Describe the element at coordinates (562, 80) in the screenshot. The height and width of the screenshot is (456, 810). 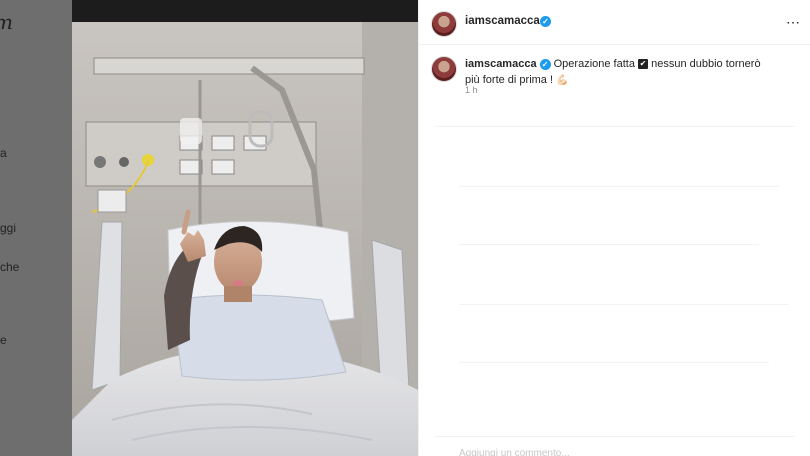
I see `muscle-emoji-icon: 💪🏻` at that location.